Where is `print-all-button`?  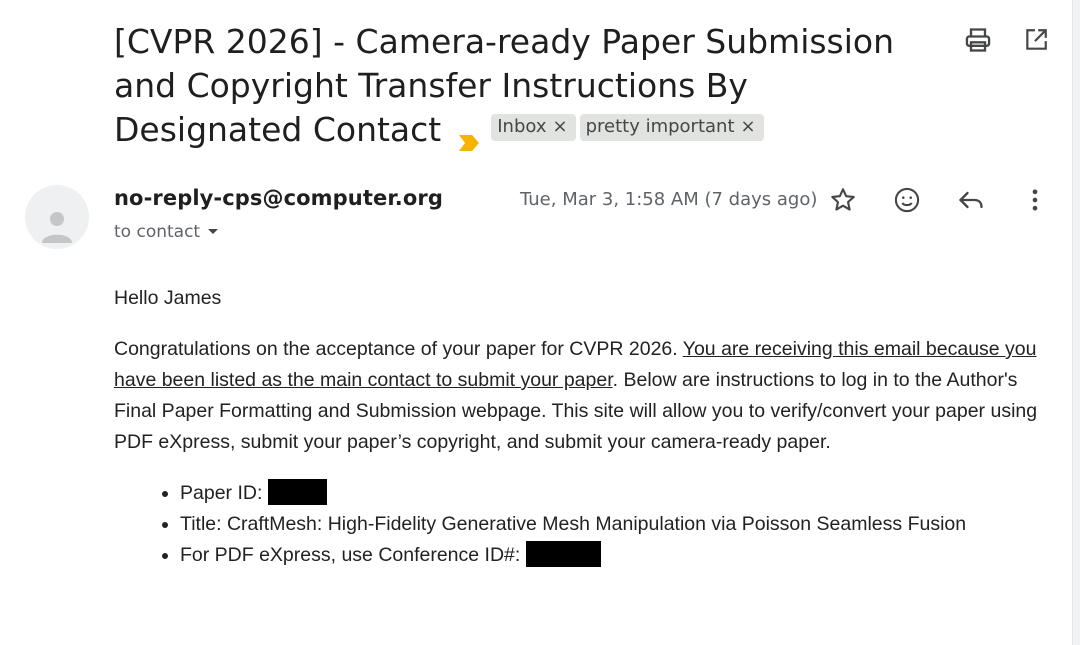 print-all-button is located at coordinates (978, 40).